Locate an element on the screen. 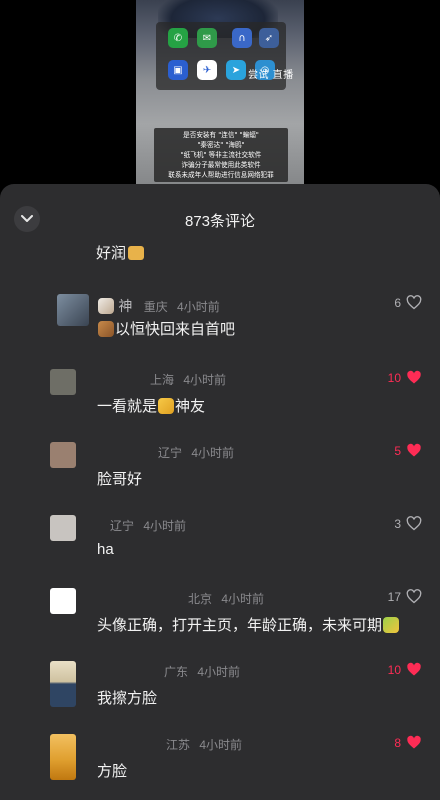 This screenshot has height=800, width=440. comment-item: 上海 4小时前 一看就是 神友 10 is located at coordinates (220, 405).